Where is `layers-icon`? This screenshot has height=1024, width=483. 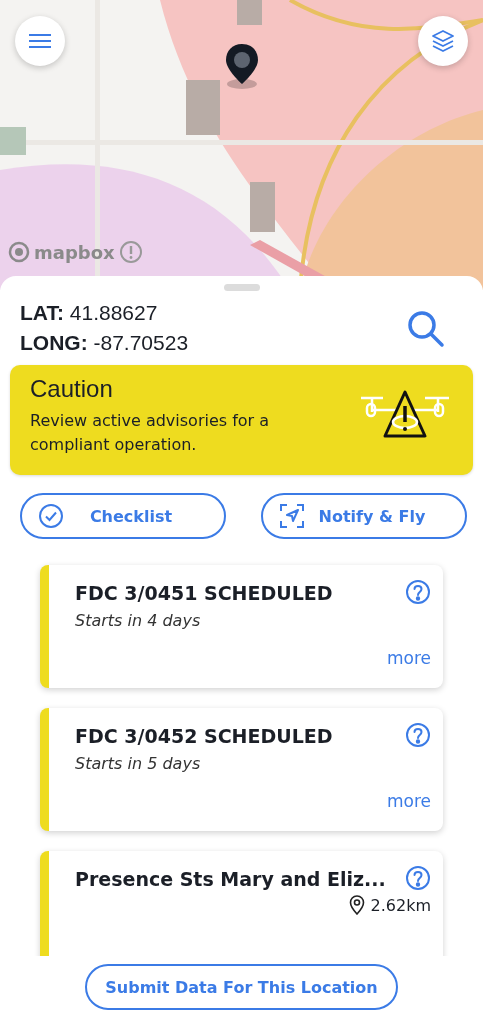
layers-icon is located at coordinates (443, 41).